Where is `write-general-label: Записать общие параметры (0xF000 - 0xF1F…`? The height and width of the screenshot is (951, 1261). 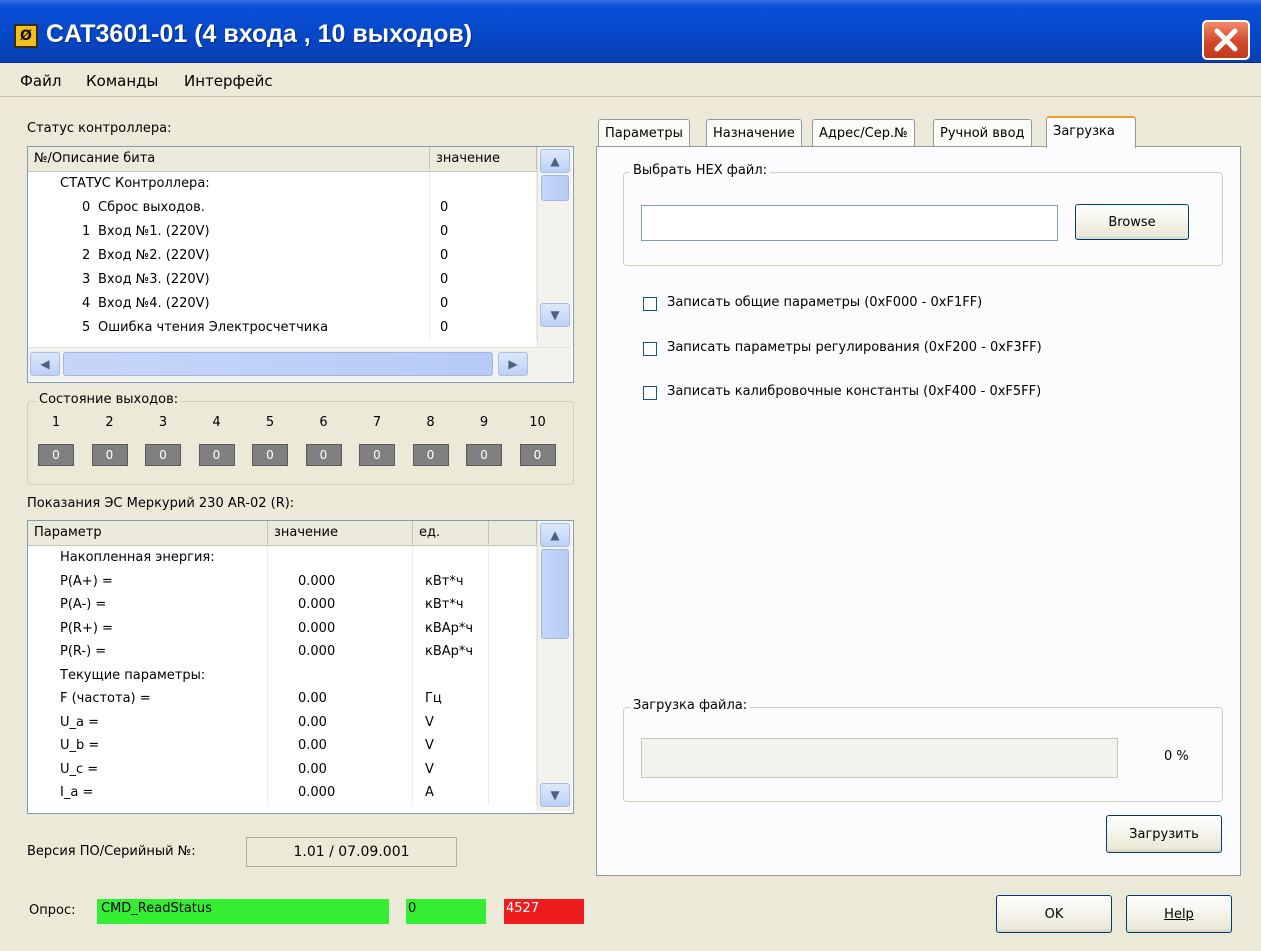
write-general-label: Записать общие параметры (0xF000 - 0xF1F… is located at coordinates (824, 302).